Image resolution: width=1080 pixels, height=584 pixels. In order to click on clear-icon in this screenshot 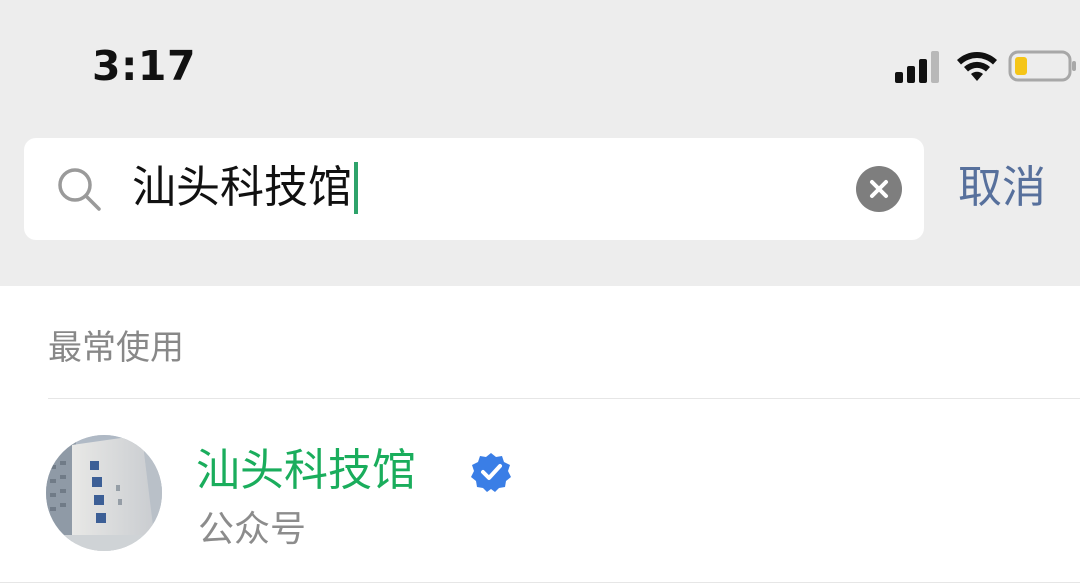, I will do `click(879, 189)`.